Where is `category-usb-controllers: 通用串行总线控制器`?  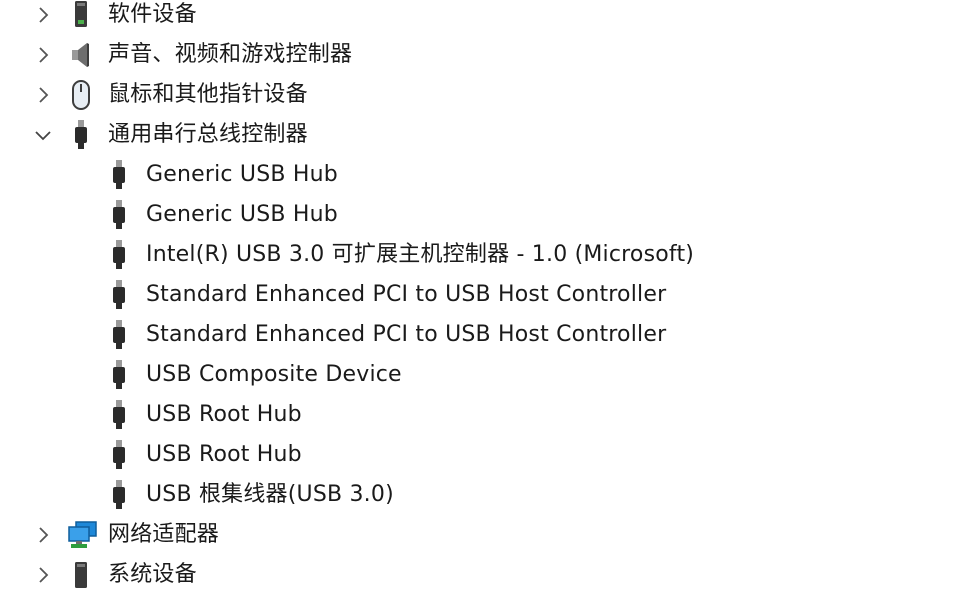
category-usb-controllers: 通用串行总线控制器 is located at coordinates (487, 135).